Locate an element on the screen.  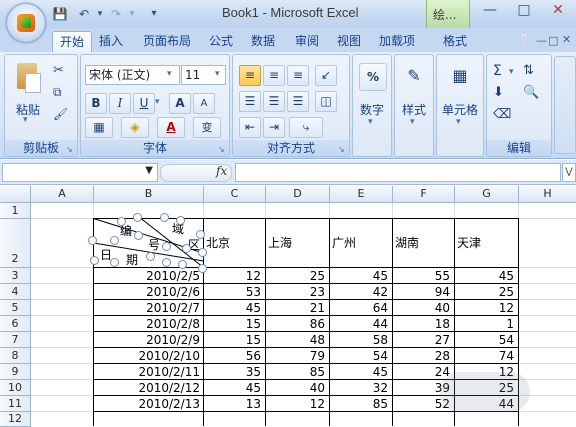
date-cell: 2010/2/6 is located at coordinates (148, 292).